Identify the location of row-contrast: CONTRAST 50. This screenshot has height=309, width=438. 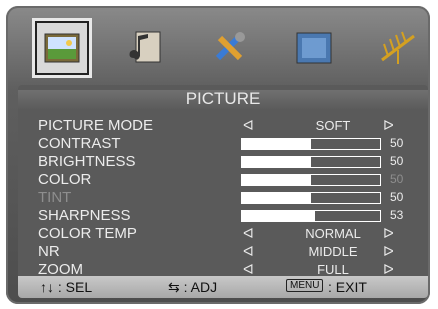
(230, 143).